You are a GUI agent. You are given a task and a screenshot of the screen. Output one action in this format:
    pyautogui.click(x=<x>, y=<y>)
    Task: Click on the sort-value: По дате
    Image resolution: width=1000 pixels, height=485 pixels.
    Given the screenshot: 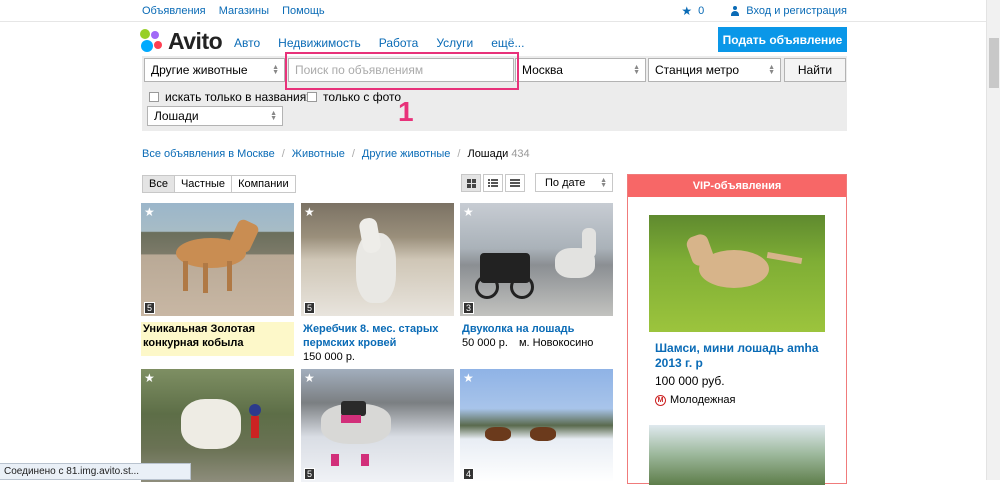 What is the action you would take?
    pyautogui.click(x=565, y=182)
    